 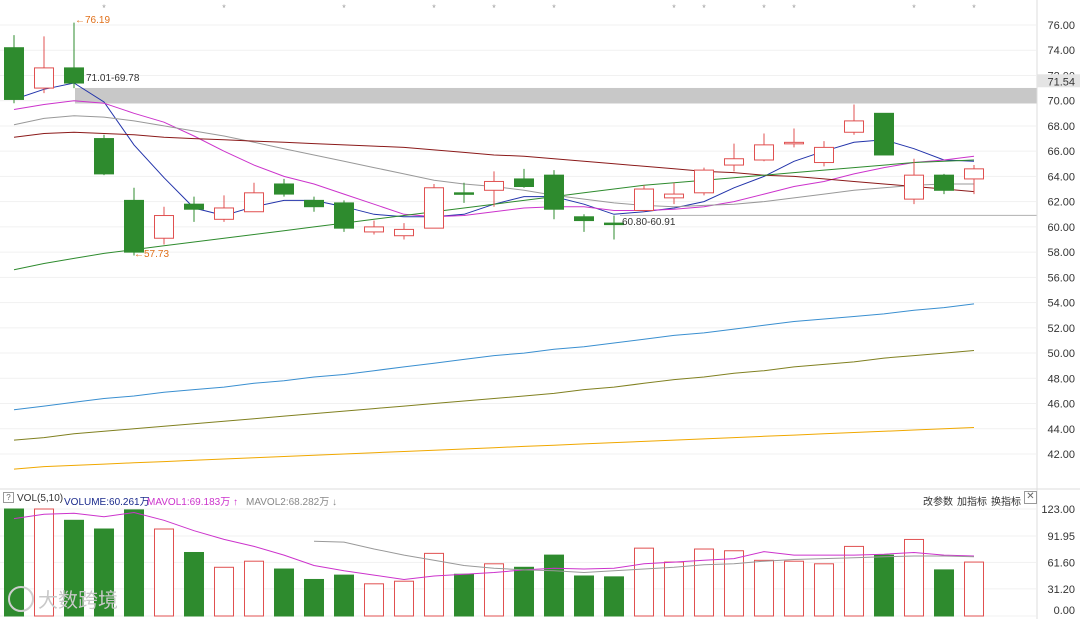 I want to click on switch-indicator-button: 换指标, so click(x=1006, y=500).